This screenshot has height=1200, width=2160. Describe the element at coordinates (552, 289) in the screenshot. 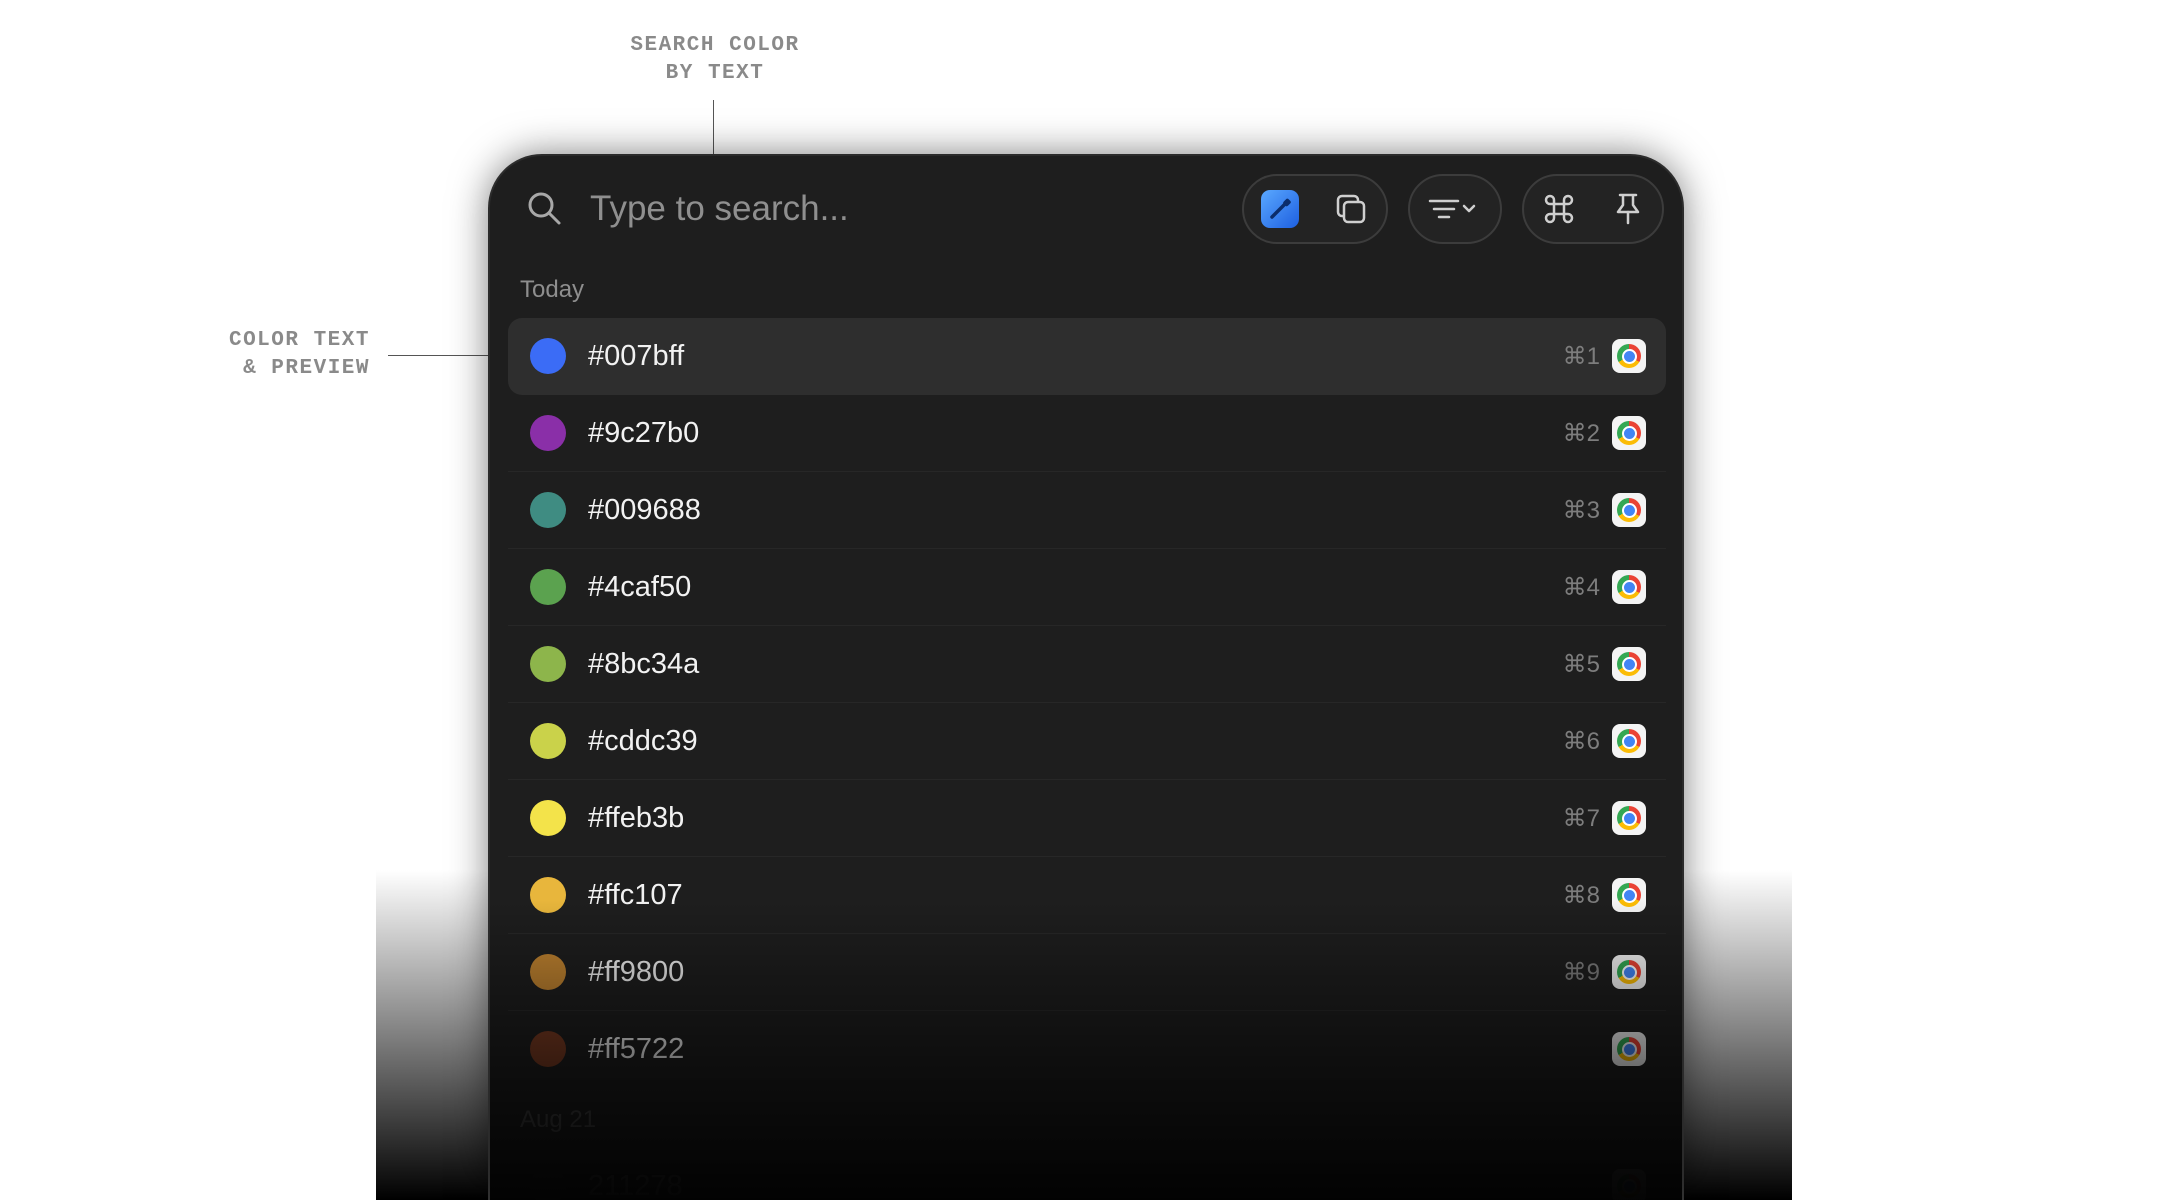

I see `section-label-today: Today` at that location.